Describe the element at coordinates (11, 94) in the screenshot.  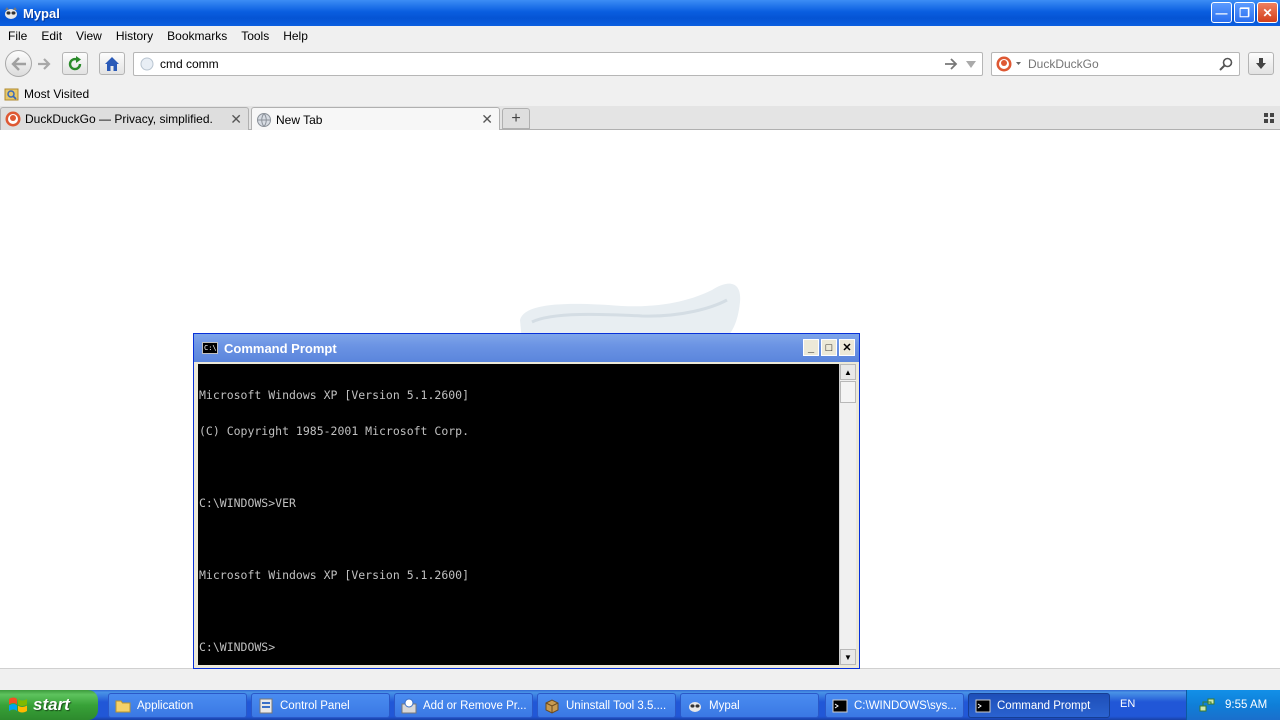
I see `folder-search-icon` at that location.